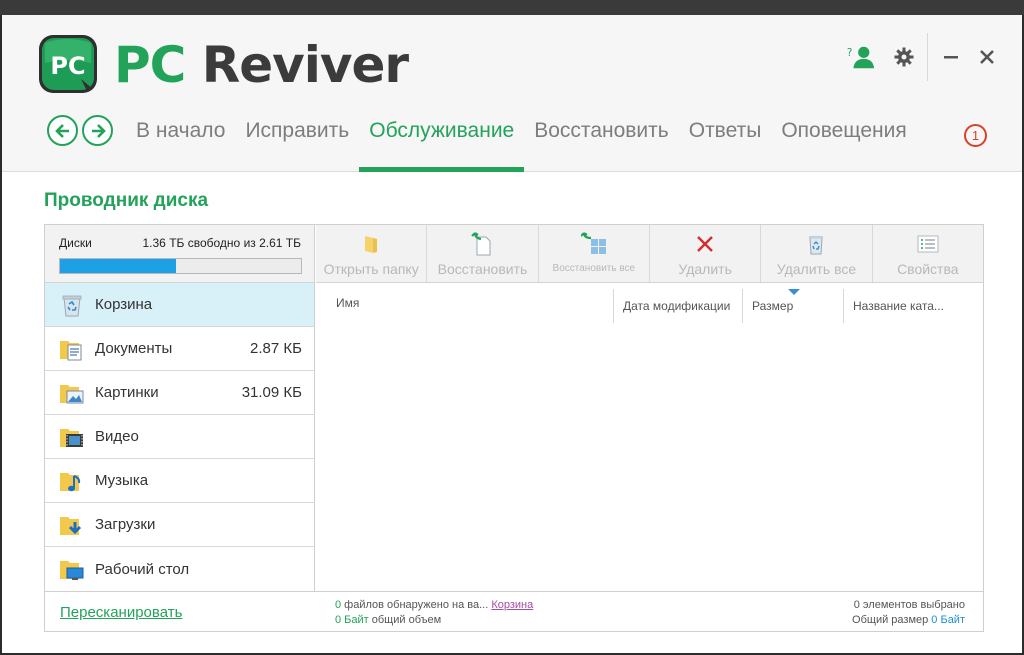  Describe the element at coordinates (271, 392) in the screenshot. I see `sidebar-item-size: 31.09 КБ` at that location.